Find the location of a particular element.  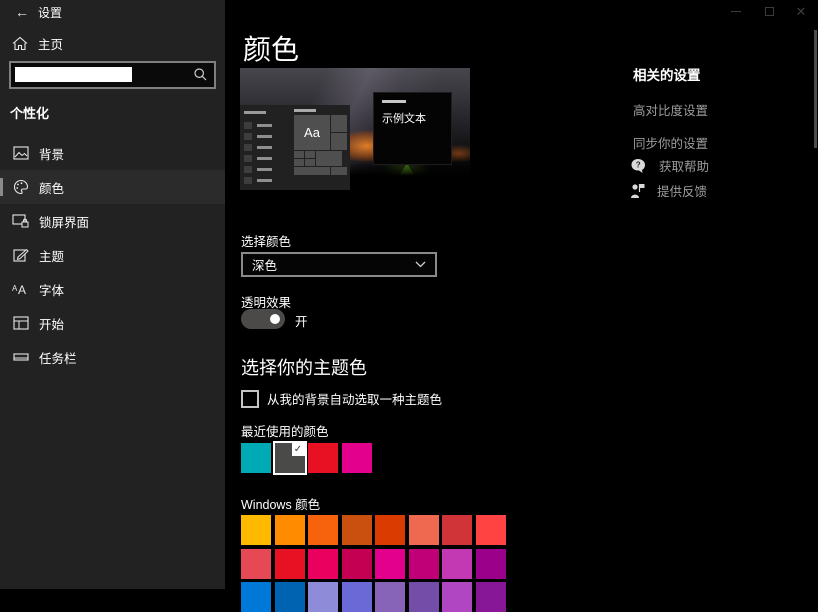

related-settings: 相关的设置 高对比度设置 同步你的设置 is located at coordinates (718, 108).